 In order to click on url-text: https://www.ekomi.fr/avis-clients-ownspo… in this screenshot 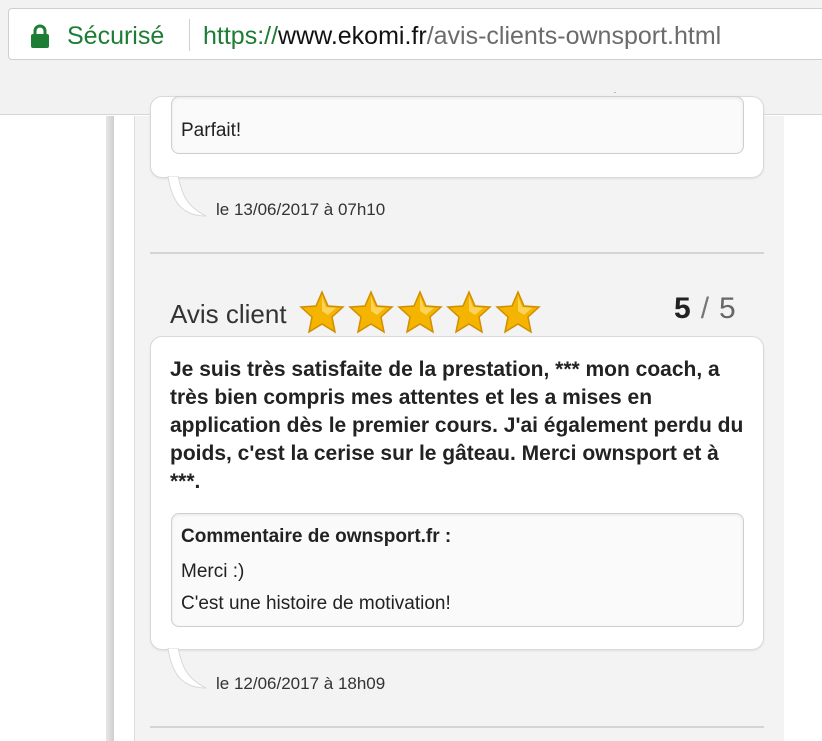, I will do `click(462, 36)`.